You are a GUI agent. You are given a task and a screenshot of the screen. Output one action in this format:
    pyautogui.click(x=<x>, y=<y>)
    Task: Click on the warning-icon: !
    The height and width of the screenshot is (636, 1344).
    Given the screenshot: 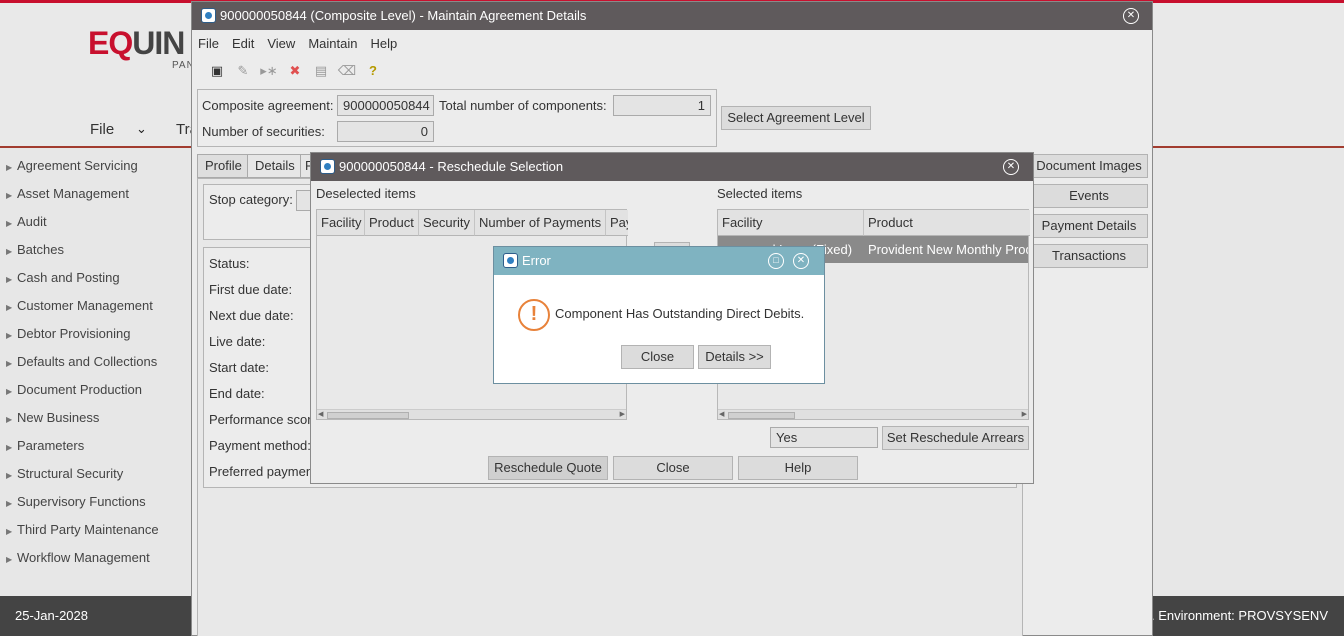 What is the action you would take?
    pyautogui.click(x=534, y=315)
    